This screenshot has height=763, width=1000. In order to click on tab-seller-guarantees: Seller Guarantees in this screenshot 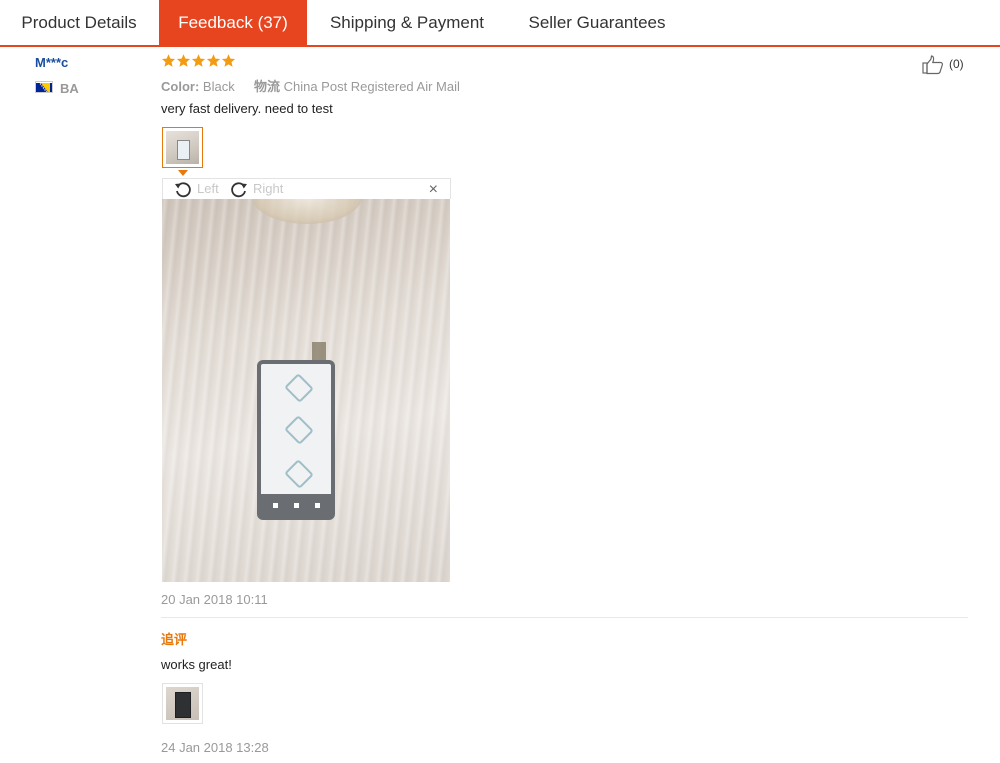, I will do `click(597, 22)`.